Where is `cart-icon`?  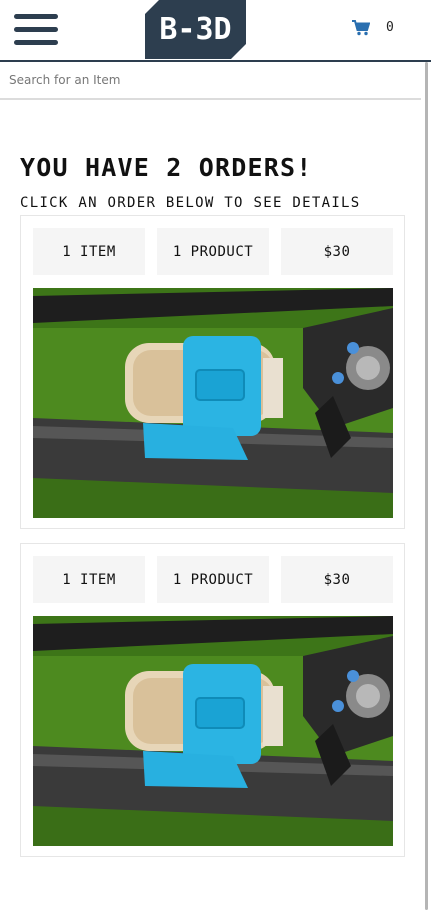
cart-icon is located at coordinates (361, 28).